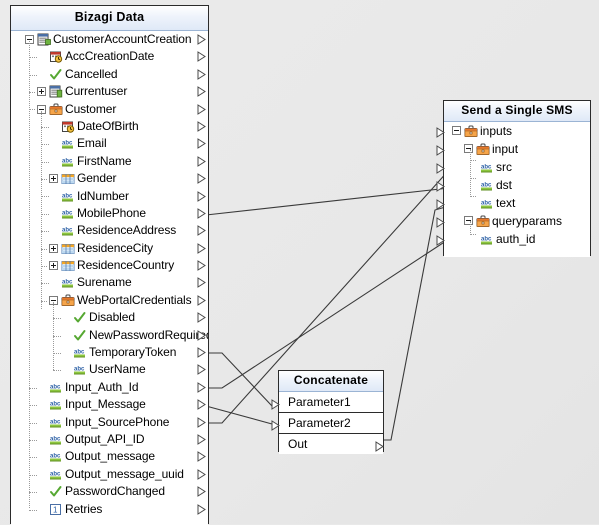 Image resolution: width=599 pixels, height=525 pixels. I want to click on sms-guide-tick, so click(473, 234).